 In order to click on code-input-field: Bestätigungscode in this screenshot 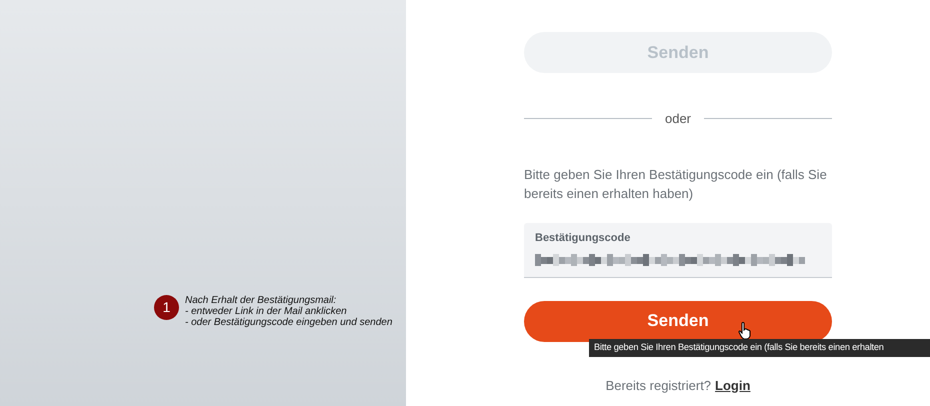, I will do `click(678, 250)`.